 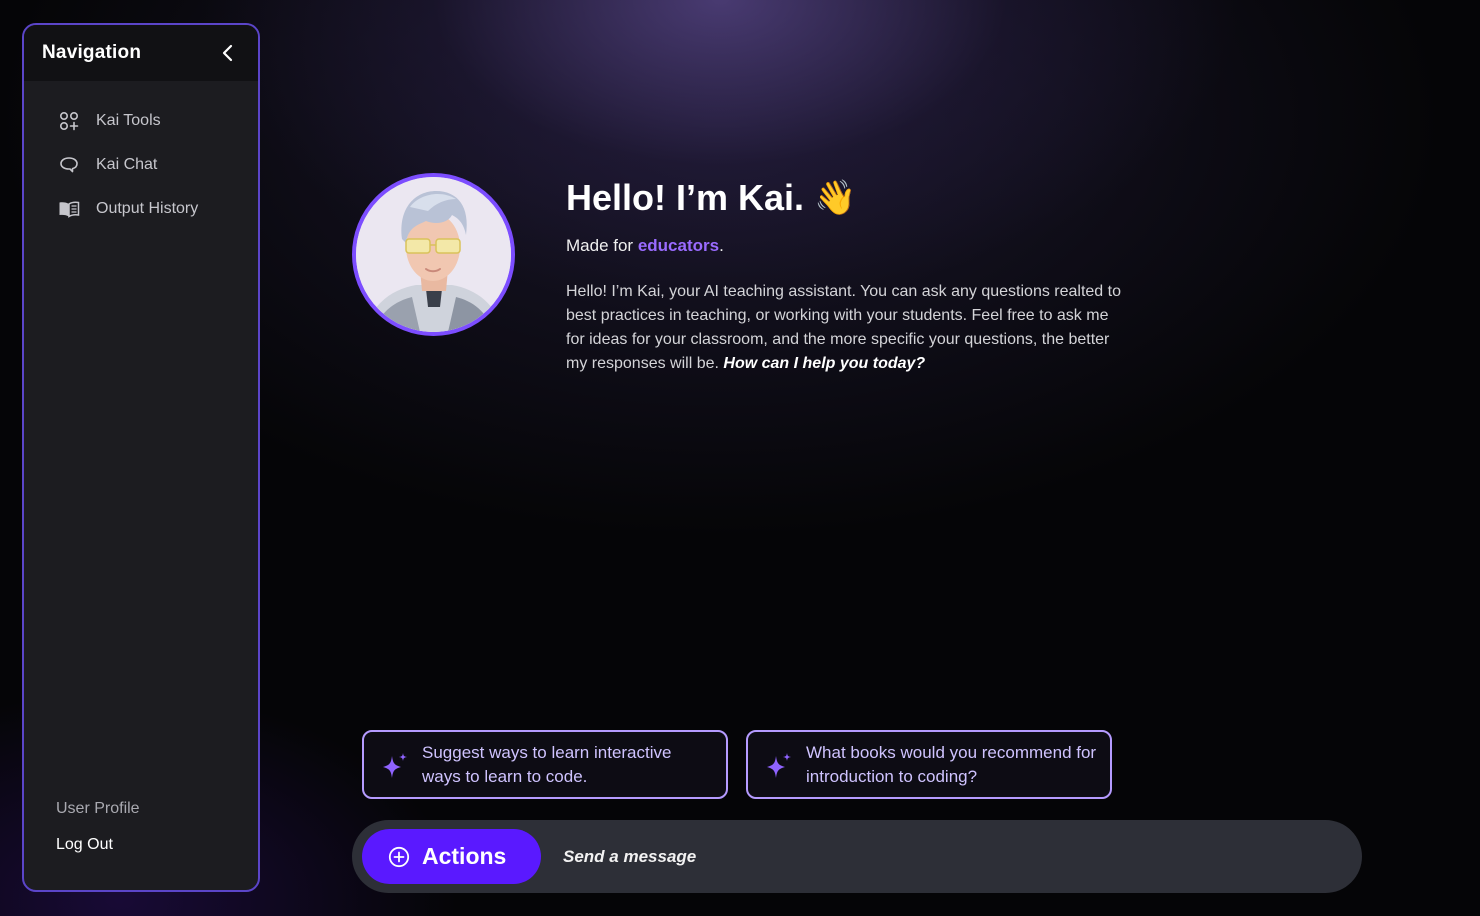 I want to click on collapse-sidebar-button, so click(x=228, y=53).